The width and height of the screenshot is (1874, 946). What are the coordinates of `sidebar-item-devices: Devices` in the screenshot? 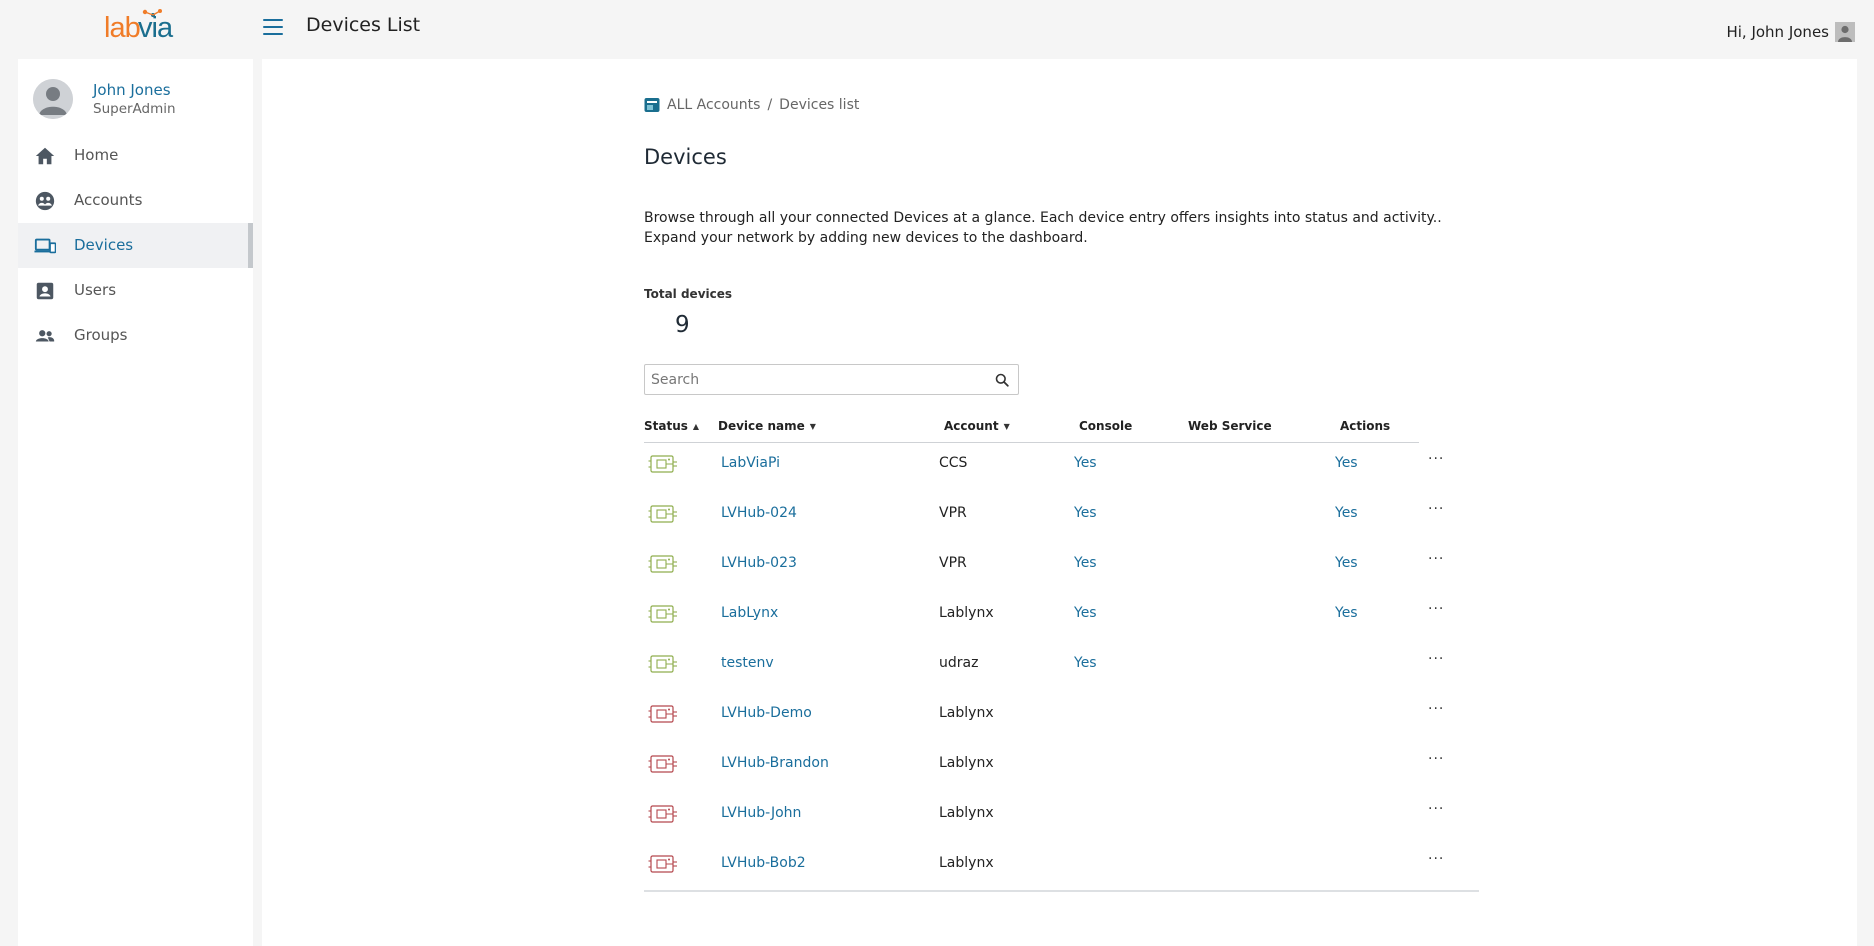 It's located at (135, 245).